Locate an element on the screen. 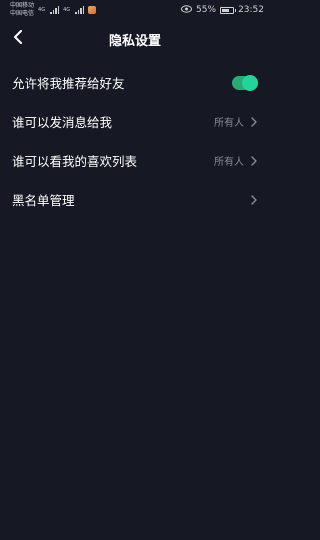 This screenshot has width=320, height=540. carrier-names: 中国移动 中国电信 is located at coordinates (22, 10).